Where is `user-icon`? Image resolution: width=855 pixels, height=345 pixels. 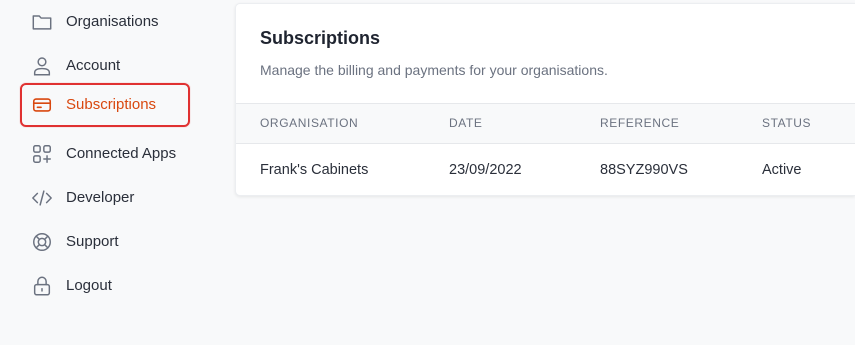 user-icon is located at coordinates (42, 66).